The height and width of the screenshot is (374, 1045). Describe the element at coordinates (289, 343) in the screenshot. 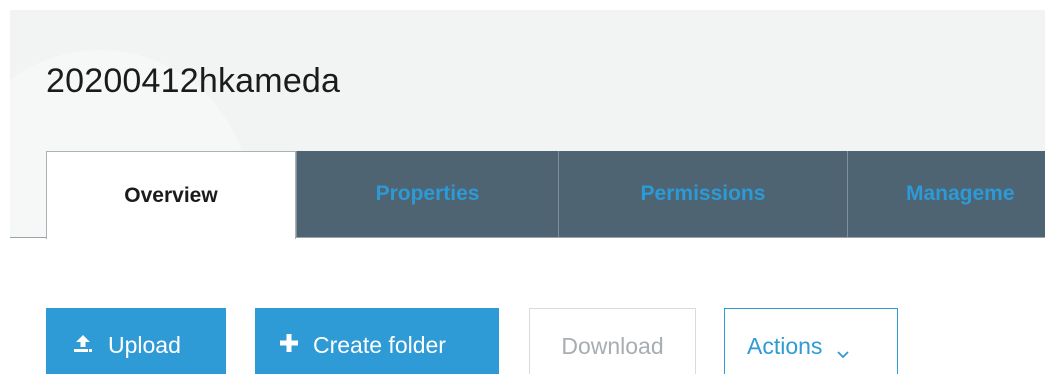

I see `plus-icon` at that location.